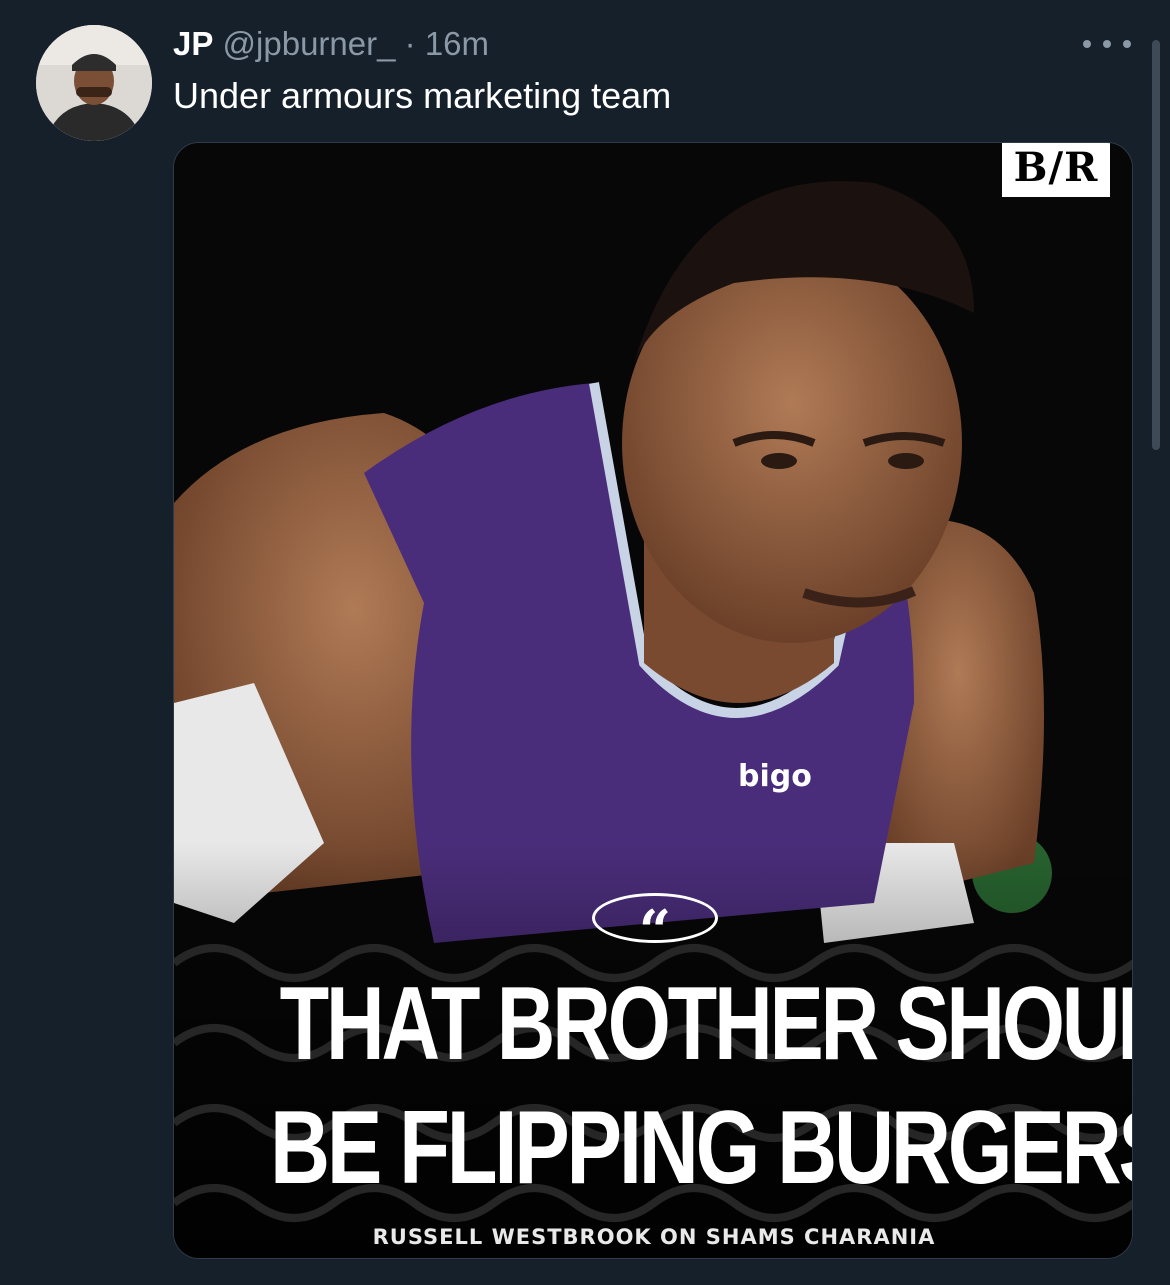 Image resolution: width=1170 pixels, height=1285 pixels. What do you see at coordinates (701, 1148) in the screenshot?
I see `headline-line-2: BE FLIPPING BURGERS.` at bounding box center [701, 1148].